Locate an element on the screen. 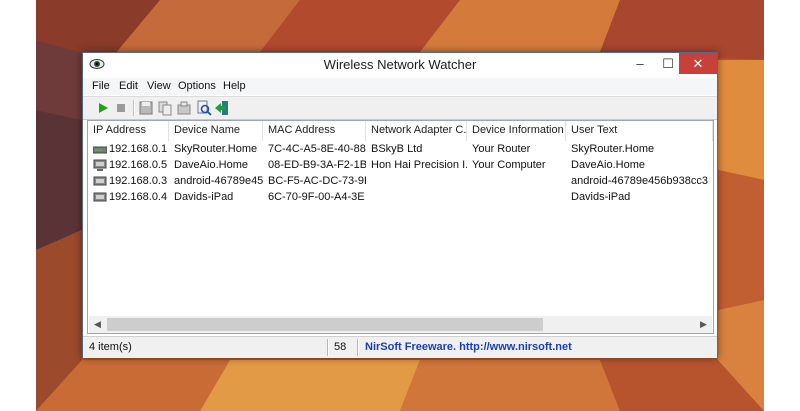 Image resolution: width=800 pixels, height=411 pixels. cell-mac: 7C-4C-A5-8E-40-88 is located at coordinates (317, 149).